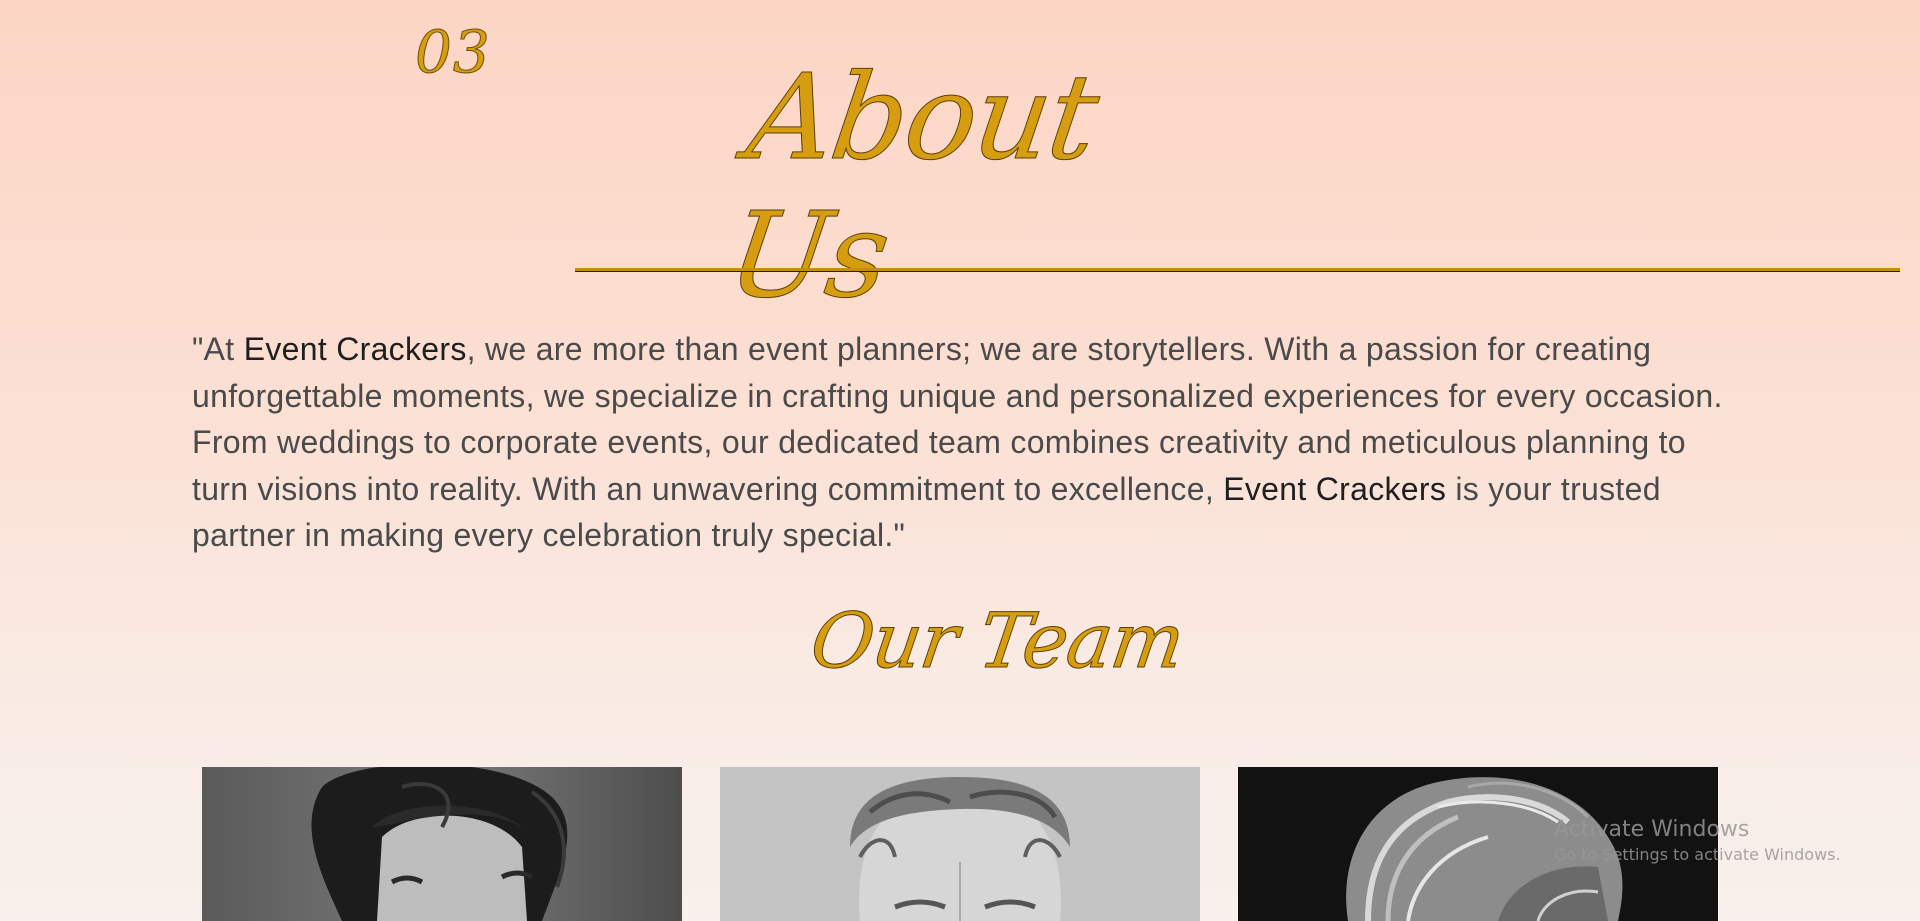 This screenshot has width=1920, height=921. I want to click on our-team-heading: Our Team, so click(997, 641).